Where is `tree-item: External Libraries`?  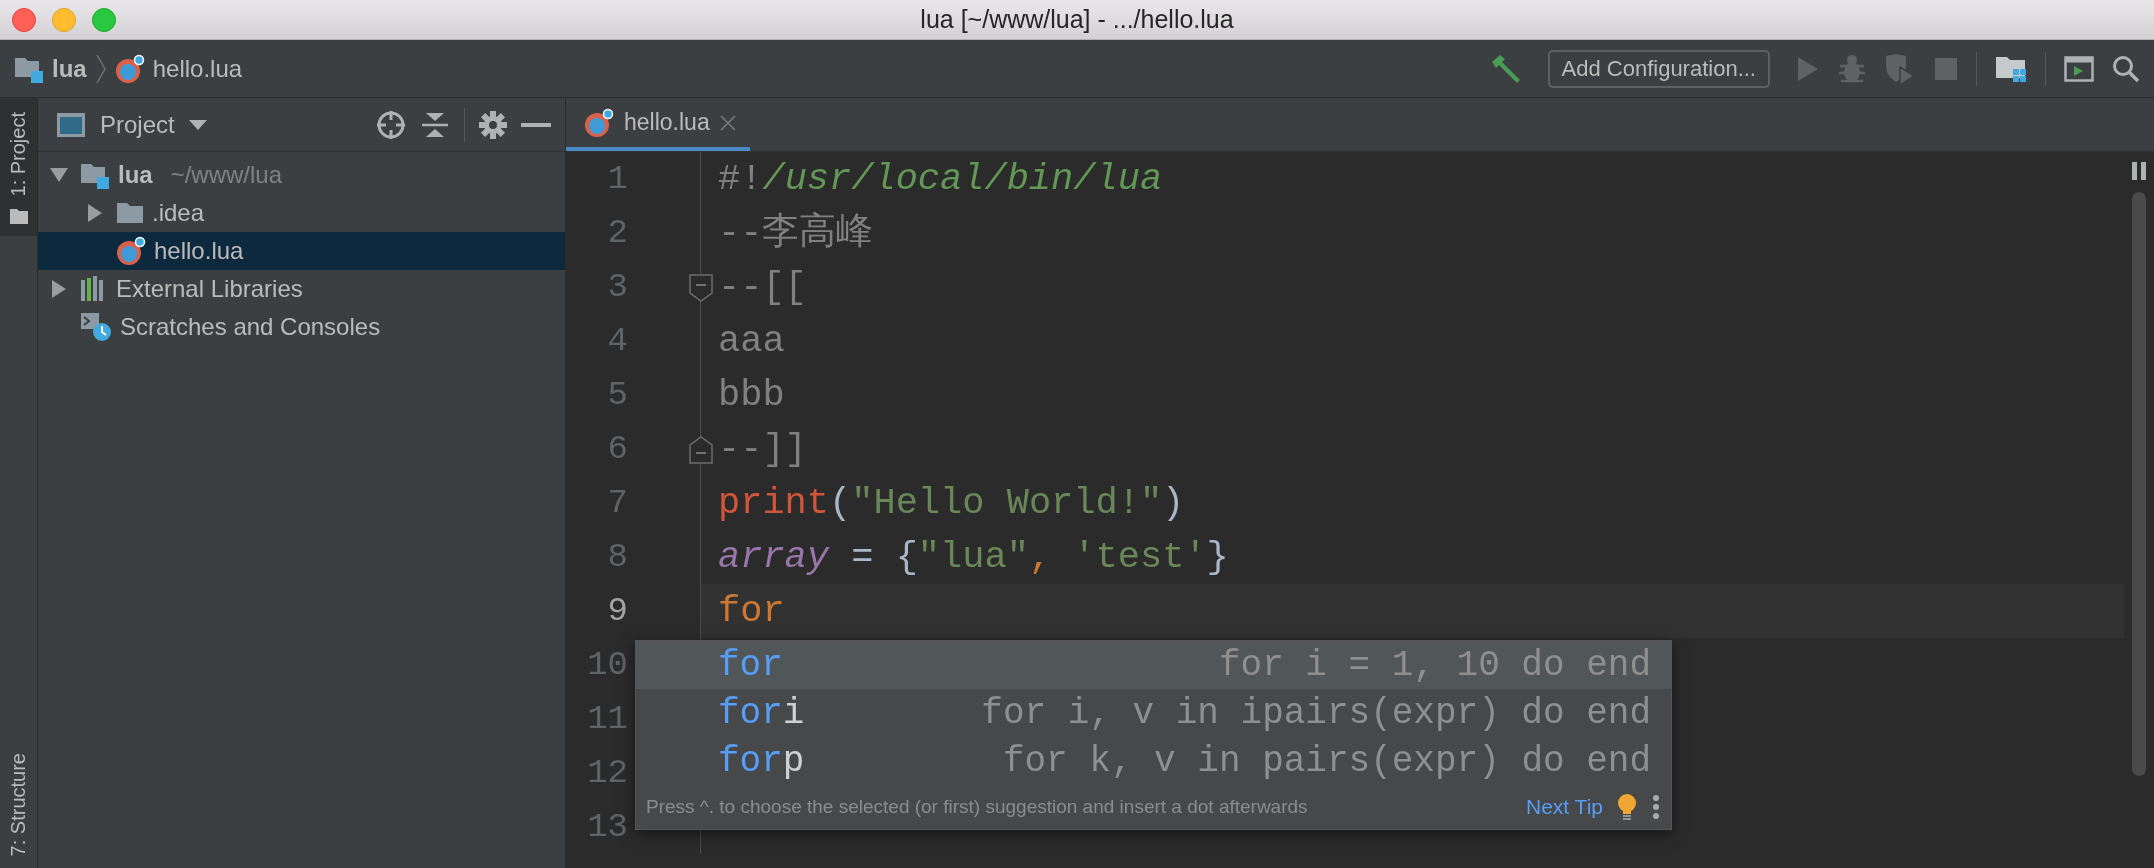 tree-item: External Libraries is located at coordinates (301, 289).